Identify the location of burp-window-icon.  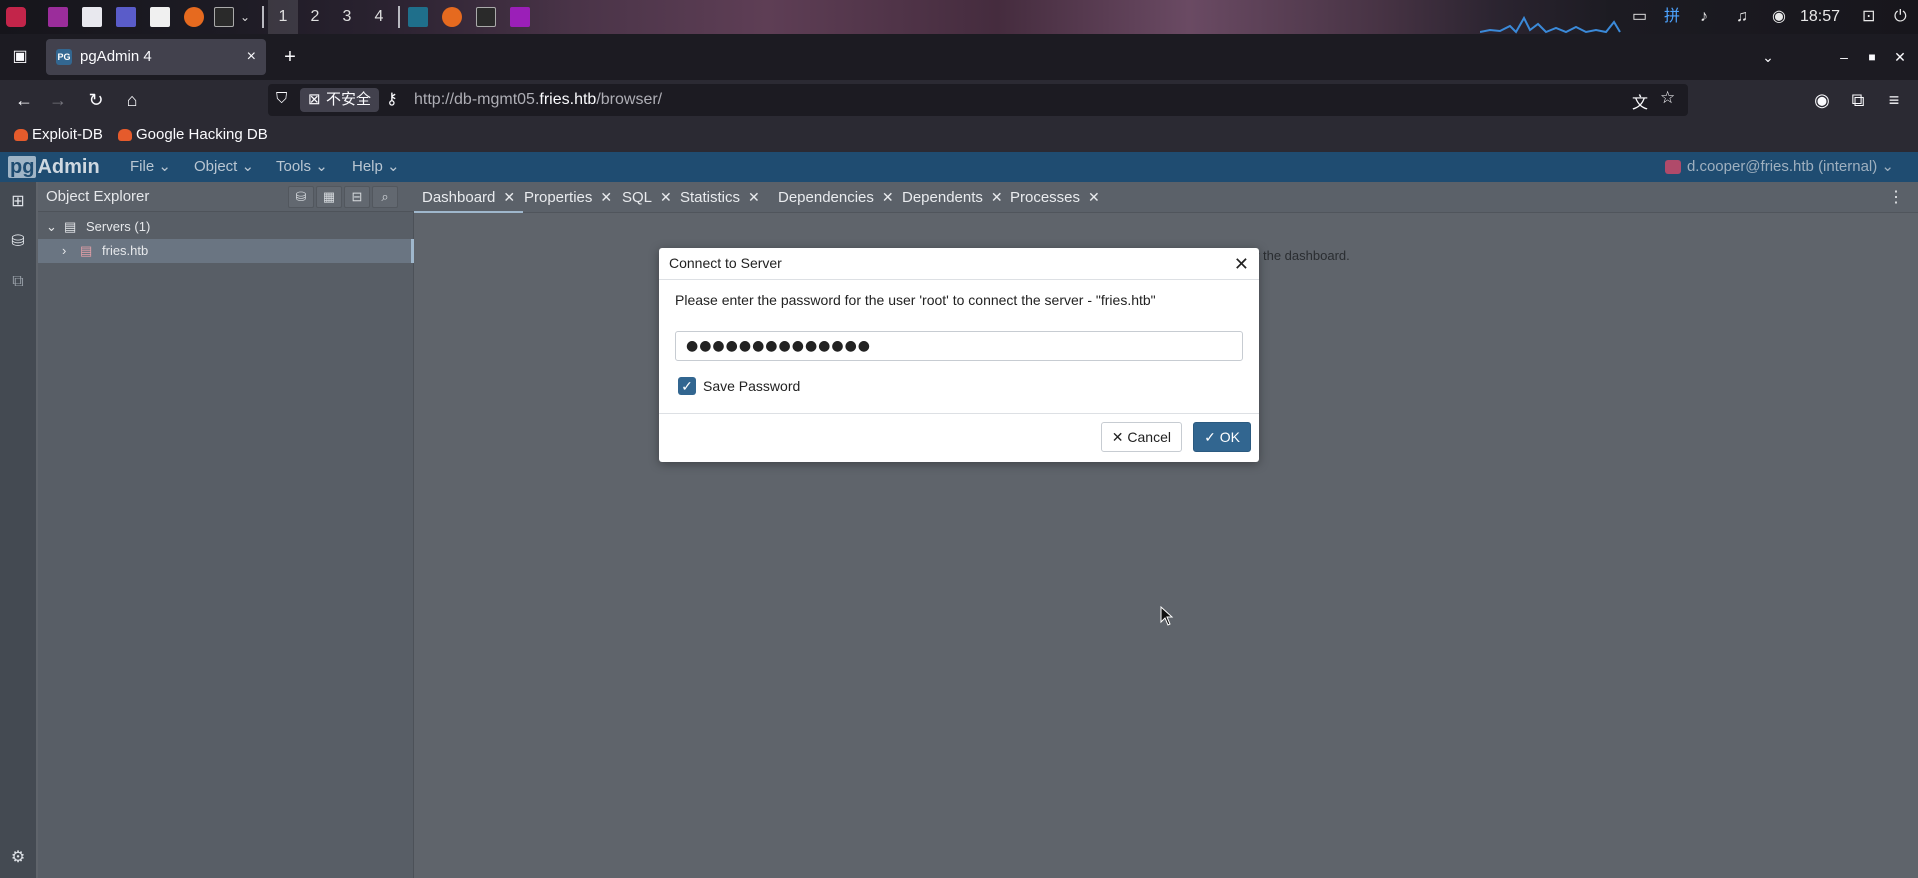
(418, 17).